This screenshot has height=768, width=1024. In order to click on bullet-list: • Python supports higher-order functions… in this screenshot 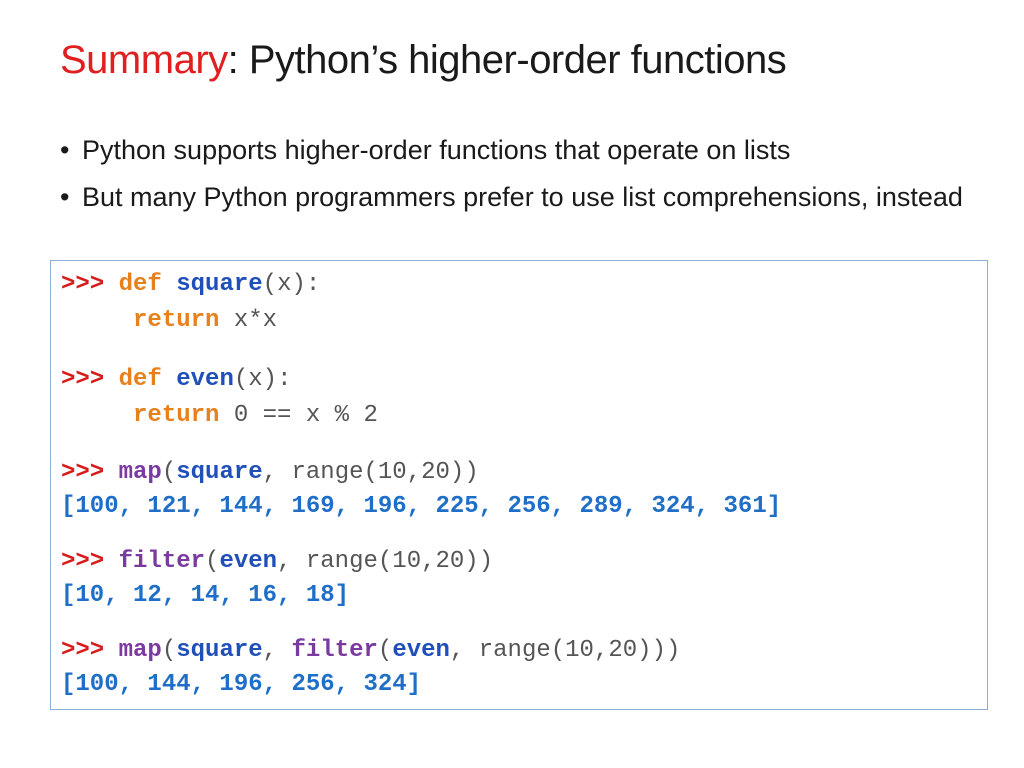, I will do `click(533, 179)`.